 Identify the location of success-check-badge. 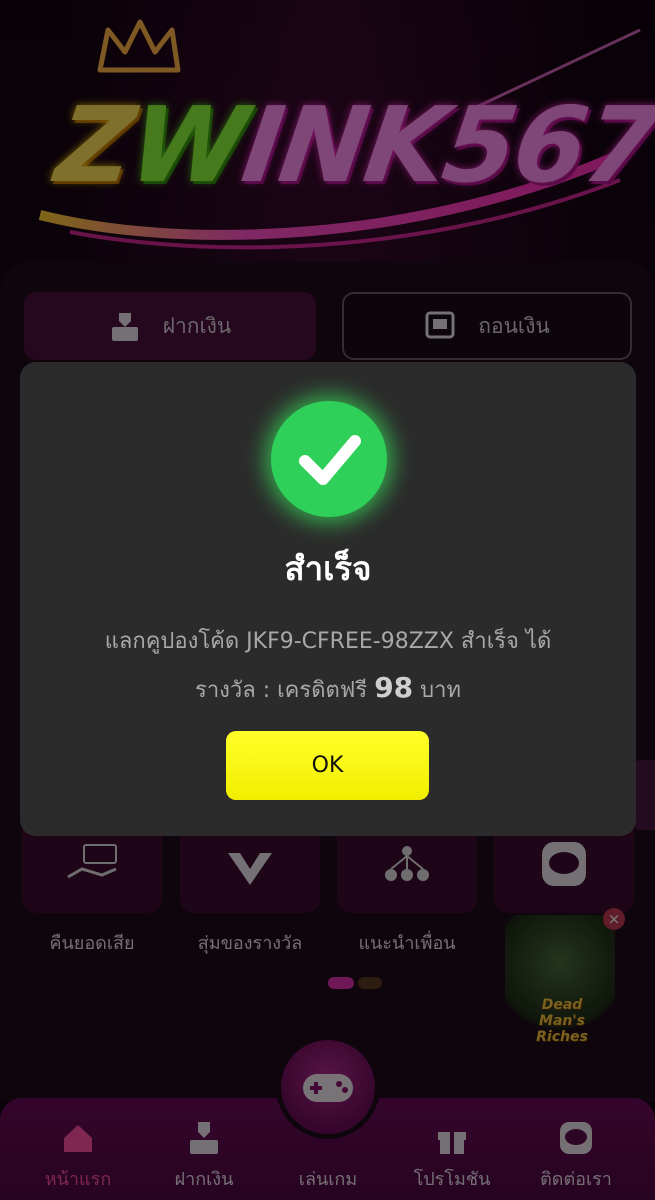
(329, 459).